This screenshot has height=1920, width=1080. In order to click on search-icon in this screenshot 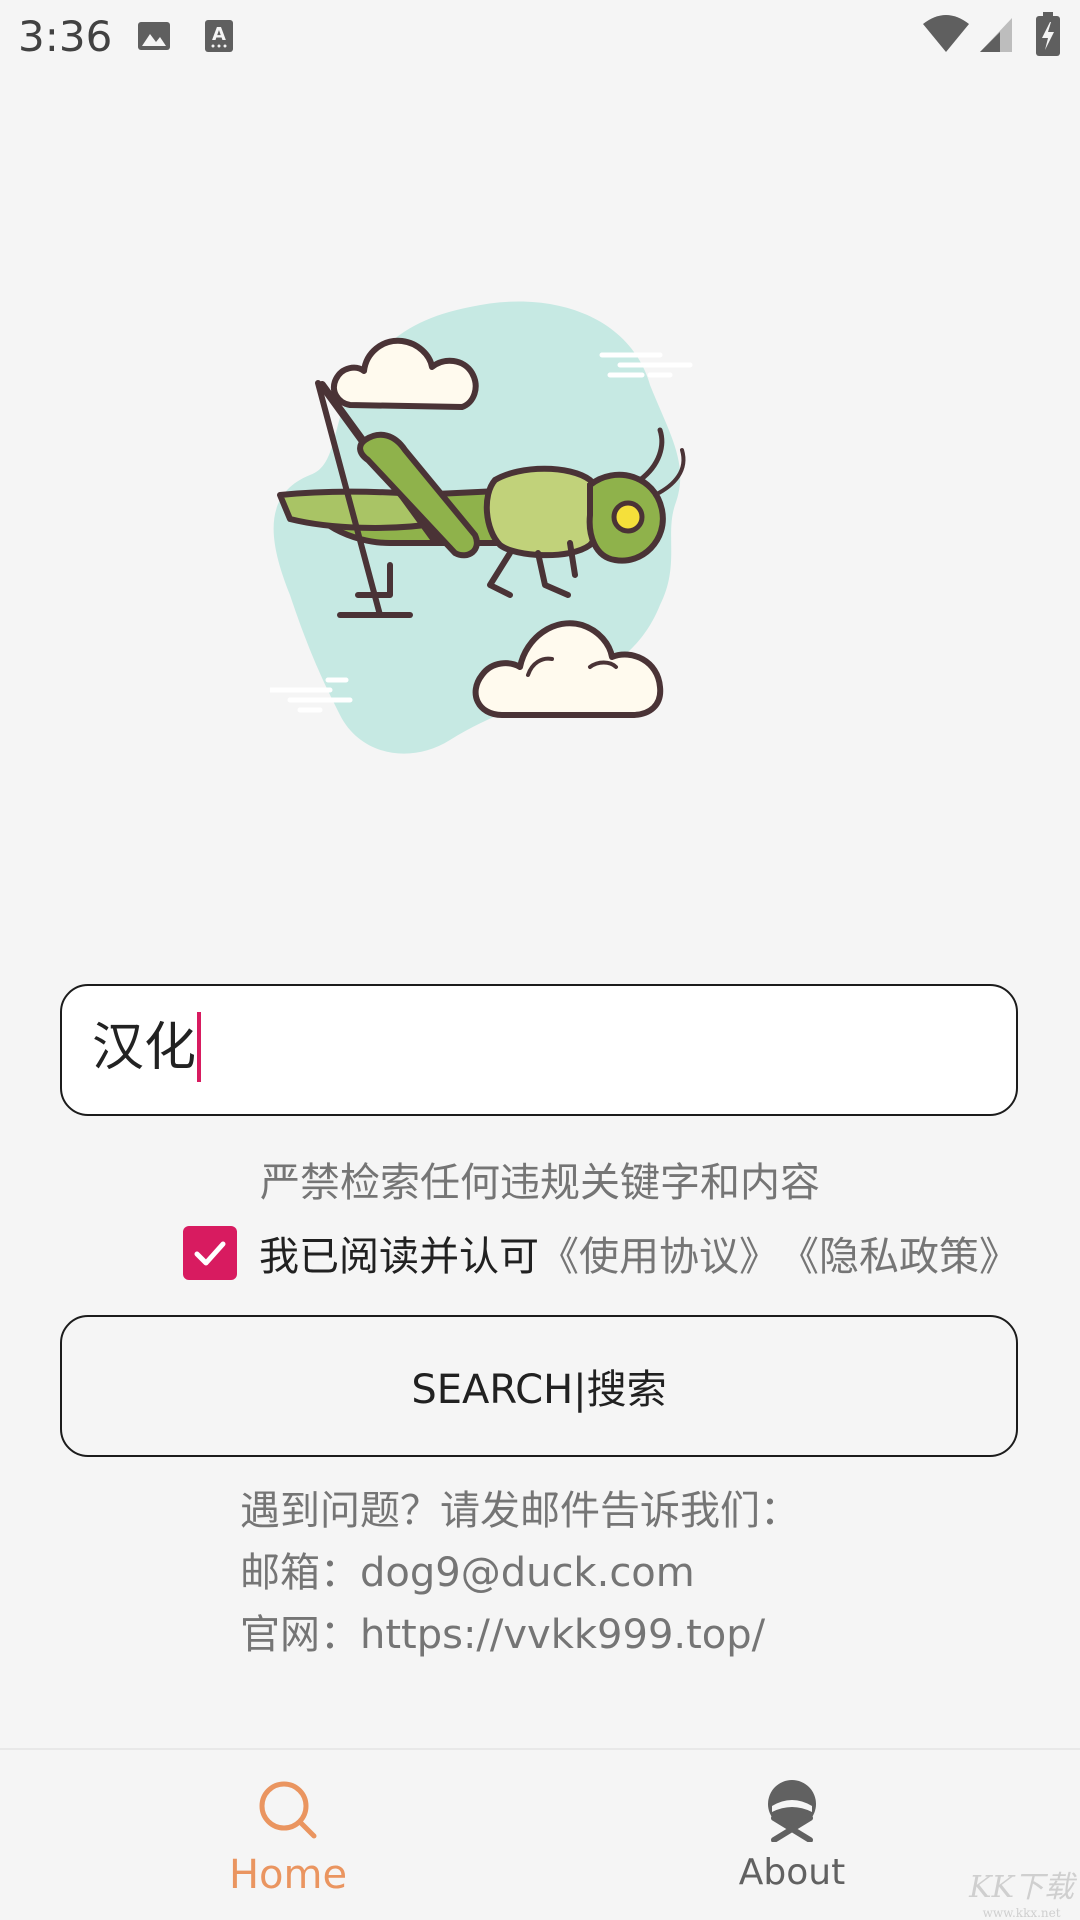, I will do `click(288, 1812)`.